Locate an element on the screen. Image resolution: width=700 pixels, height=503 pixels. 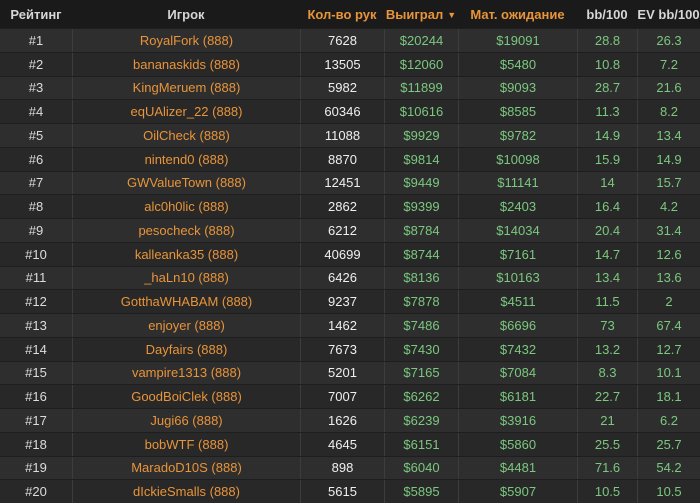
column-header-rating: Рейтинг is located at coordinates (36, 14).